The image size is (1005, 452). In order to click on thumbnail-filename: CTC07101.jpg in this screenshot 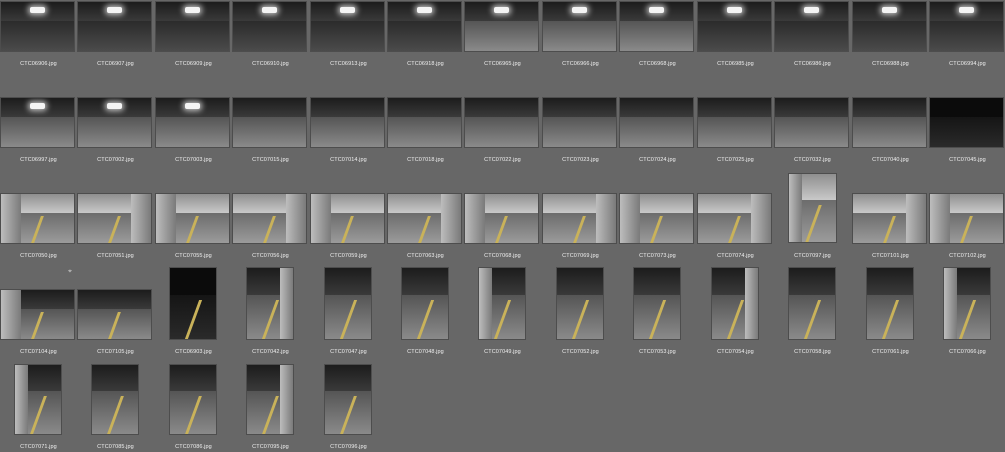, I will do `click(890, 256)`.